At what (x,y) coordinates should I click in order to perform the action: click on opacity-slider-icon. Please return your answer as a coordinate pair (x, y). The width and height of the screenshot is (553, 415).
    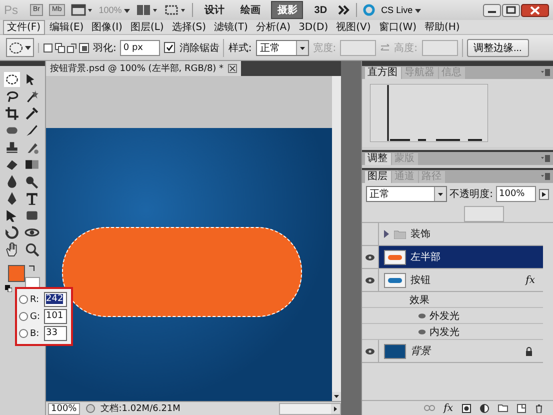
    Looking at the image, I should click on (544, 194).